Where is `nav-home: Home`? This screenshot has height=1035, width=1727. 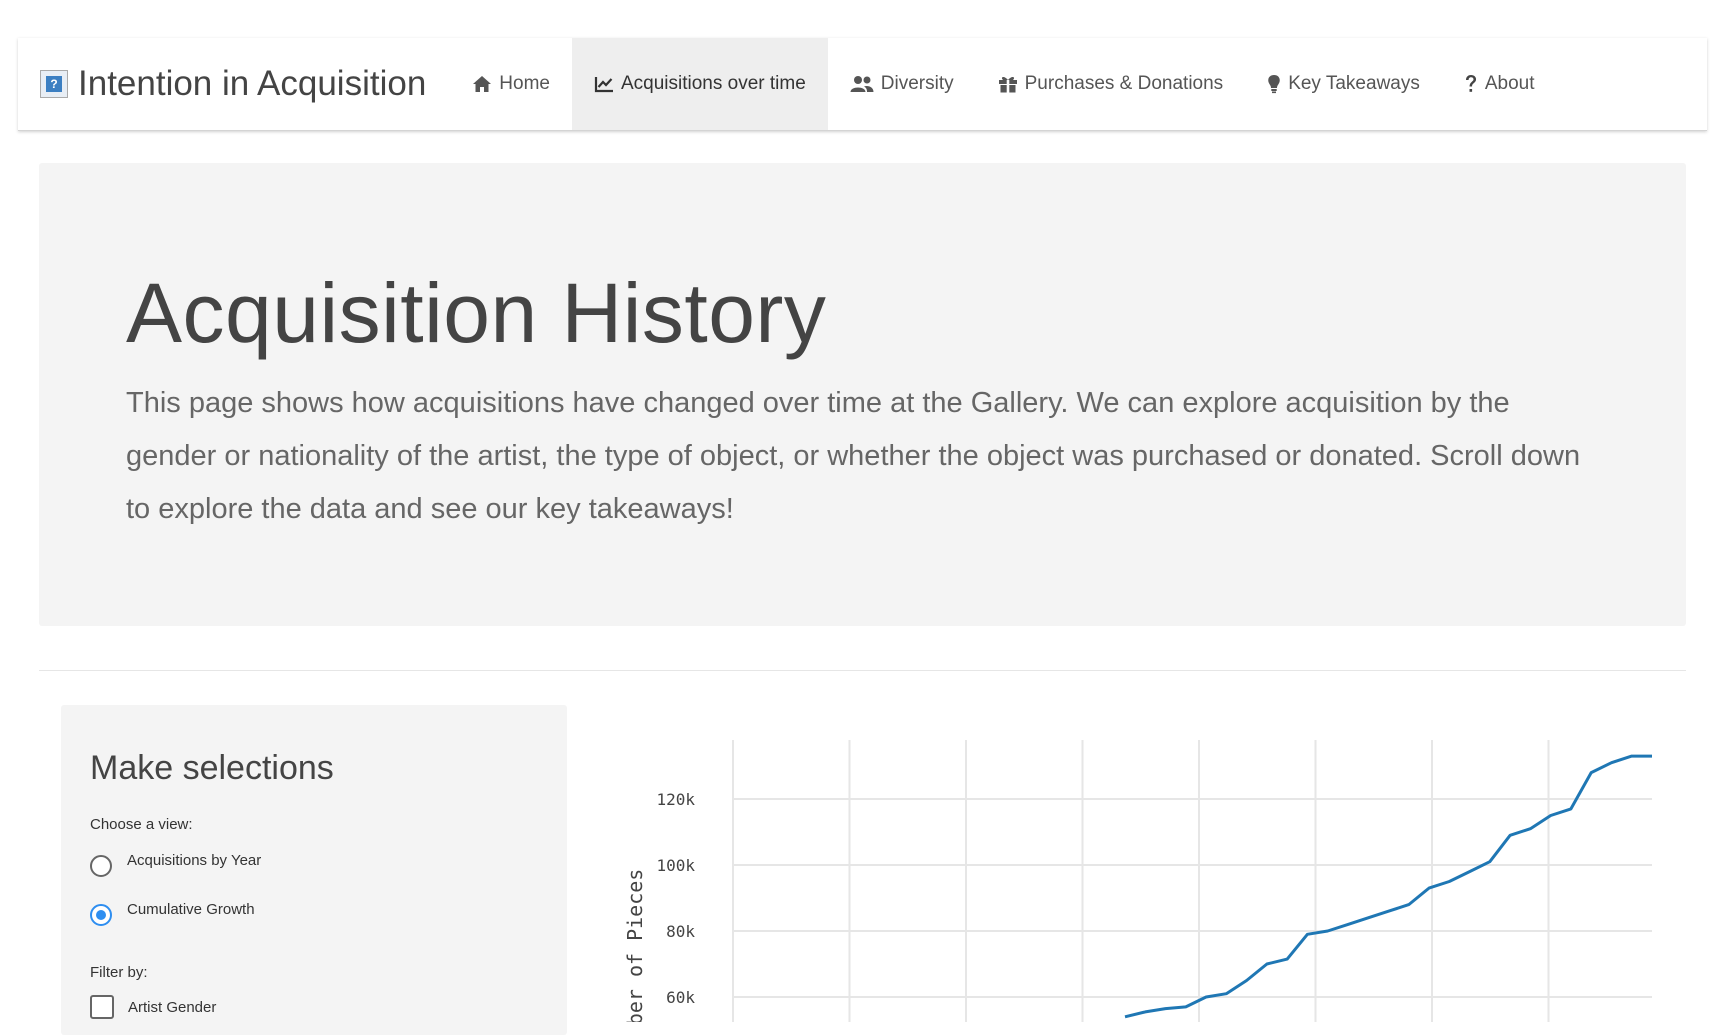
nav-home: Home is located at coordinates (511, 84).